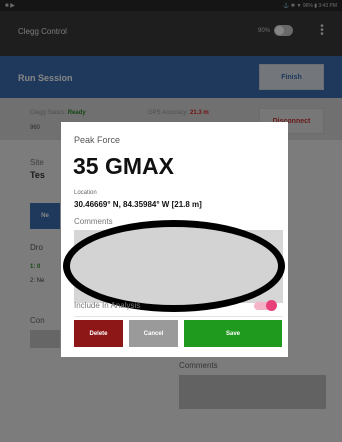  What do you see at coordinates (107, 305) in the screenshot?
I see `include-in-analysis-label: Include In Analysis` at bounding box center [107, 305].